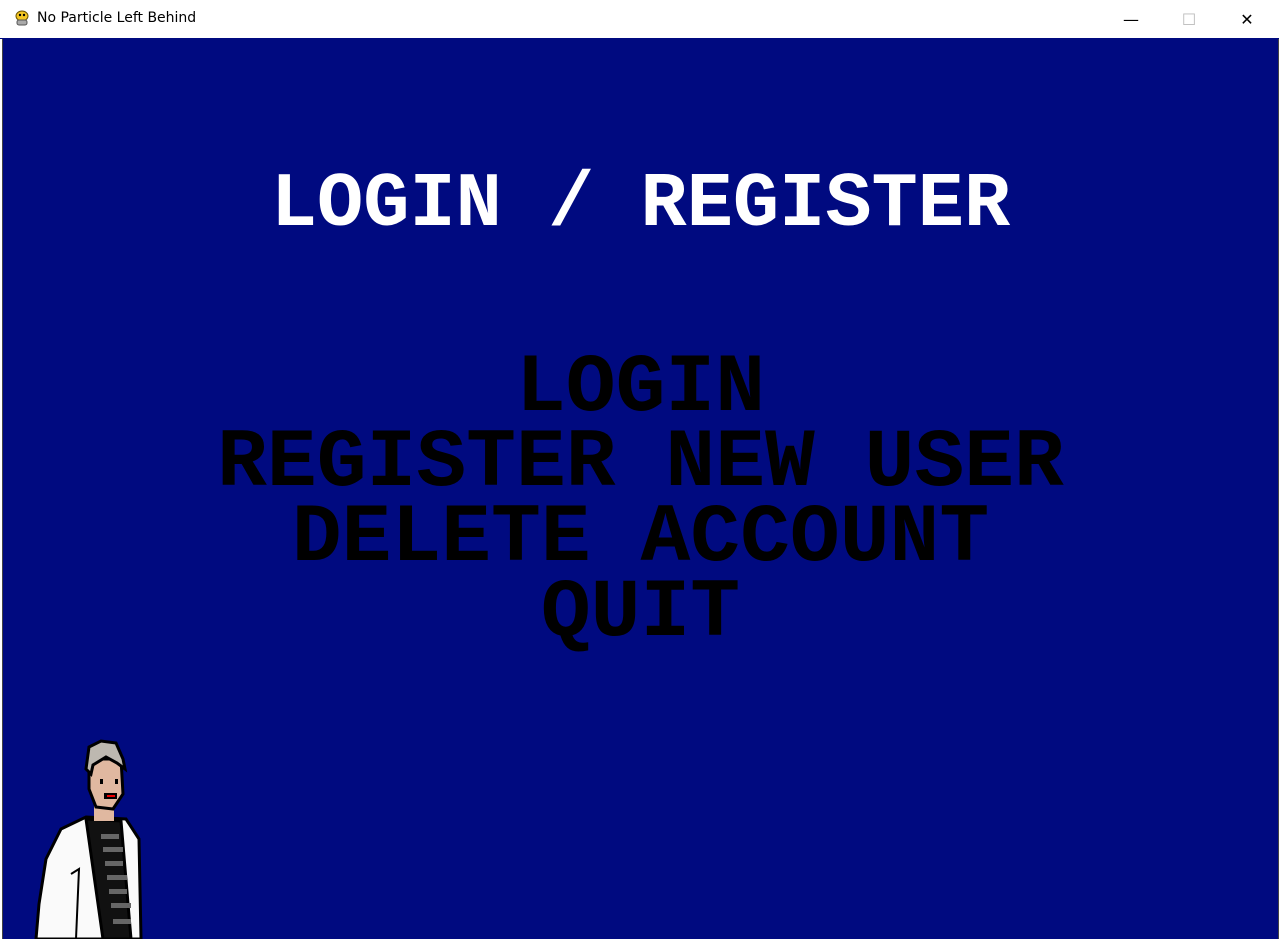 Image resolution: width=1279 pixels, height=939 pixels. What do you see at coordinates (640, 388) in the screenshot?
I see `menu-item-login: LOGIN` at bounding box center [640, 388].